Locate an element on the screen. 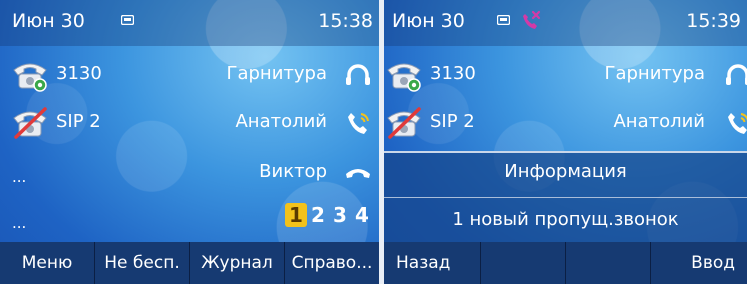 The image size is (747, 284). info-title: Информация is located at coordinates (565, 171).